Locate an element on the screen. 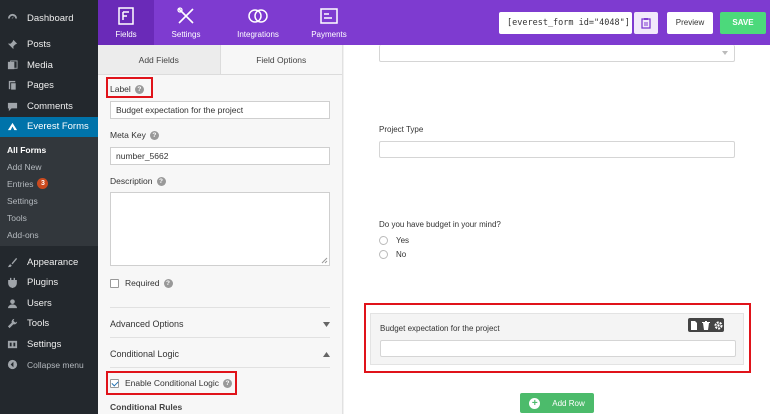 Image resolution: width=770 pixels, height=414 pixels. plugin-icon is located at coordinates (12, 283).